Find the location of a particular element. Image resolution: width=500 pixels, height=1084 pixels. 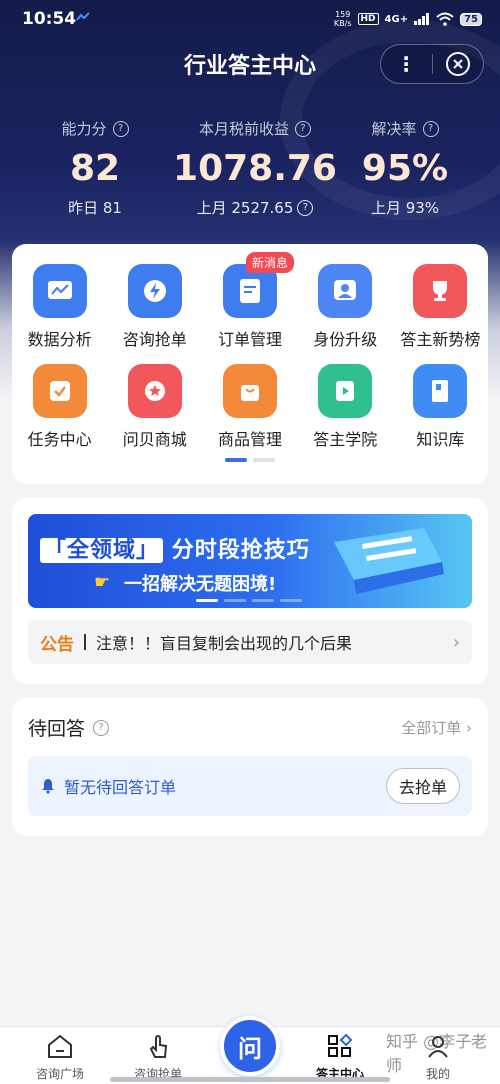

grid-item-consult-grab: 咨询抢单 is located at coordinates (154, 307).